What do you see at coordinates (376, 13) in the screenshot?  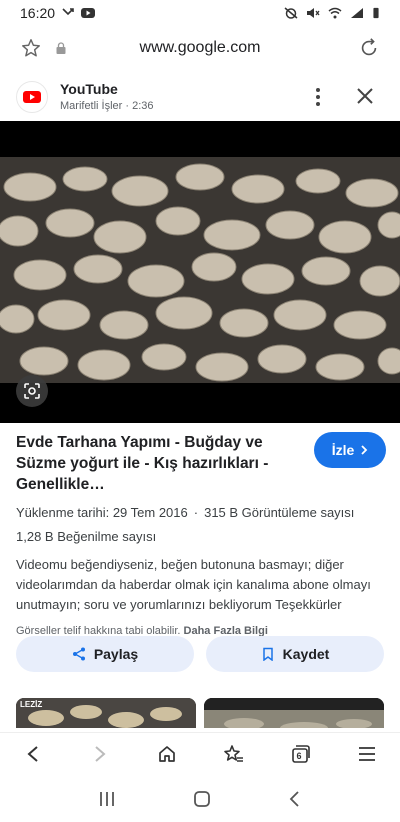 I see `battery-icon` at bounding box center [376, 13].